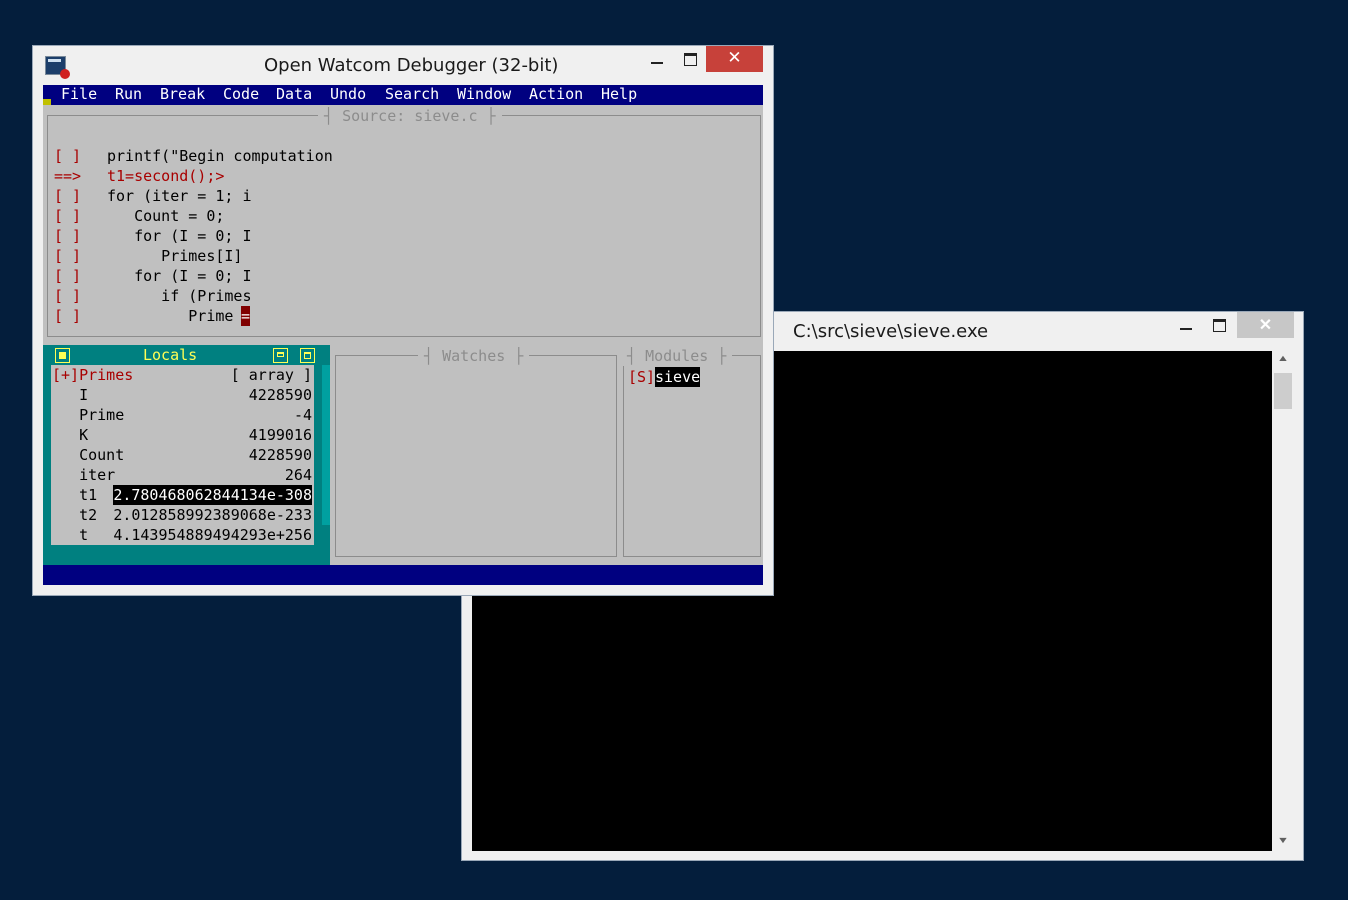  I want to click on system-menu-box, so click(47, 102).